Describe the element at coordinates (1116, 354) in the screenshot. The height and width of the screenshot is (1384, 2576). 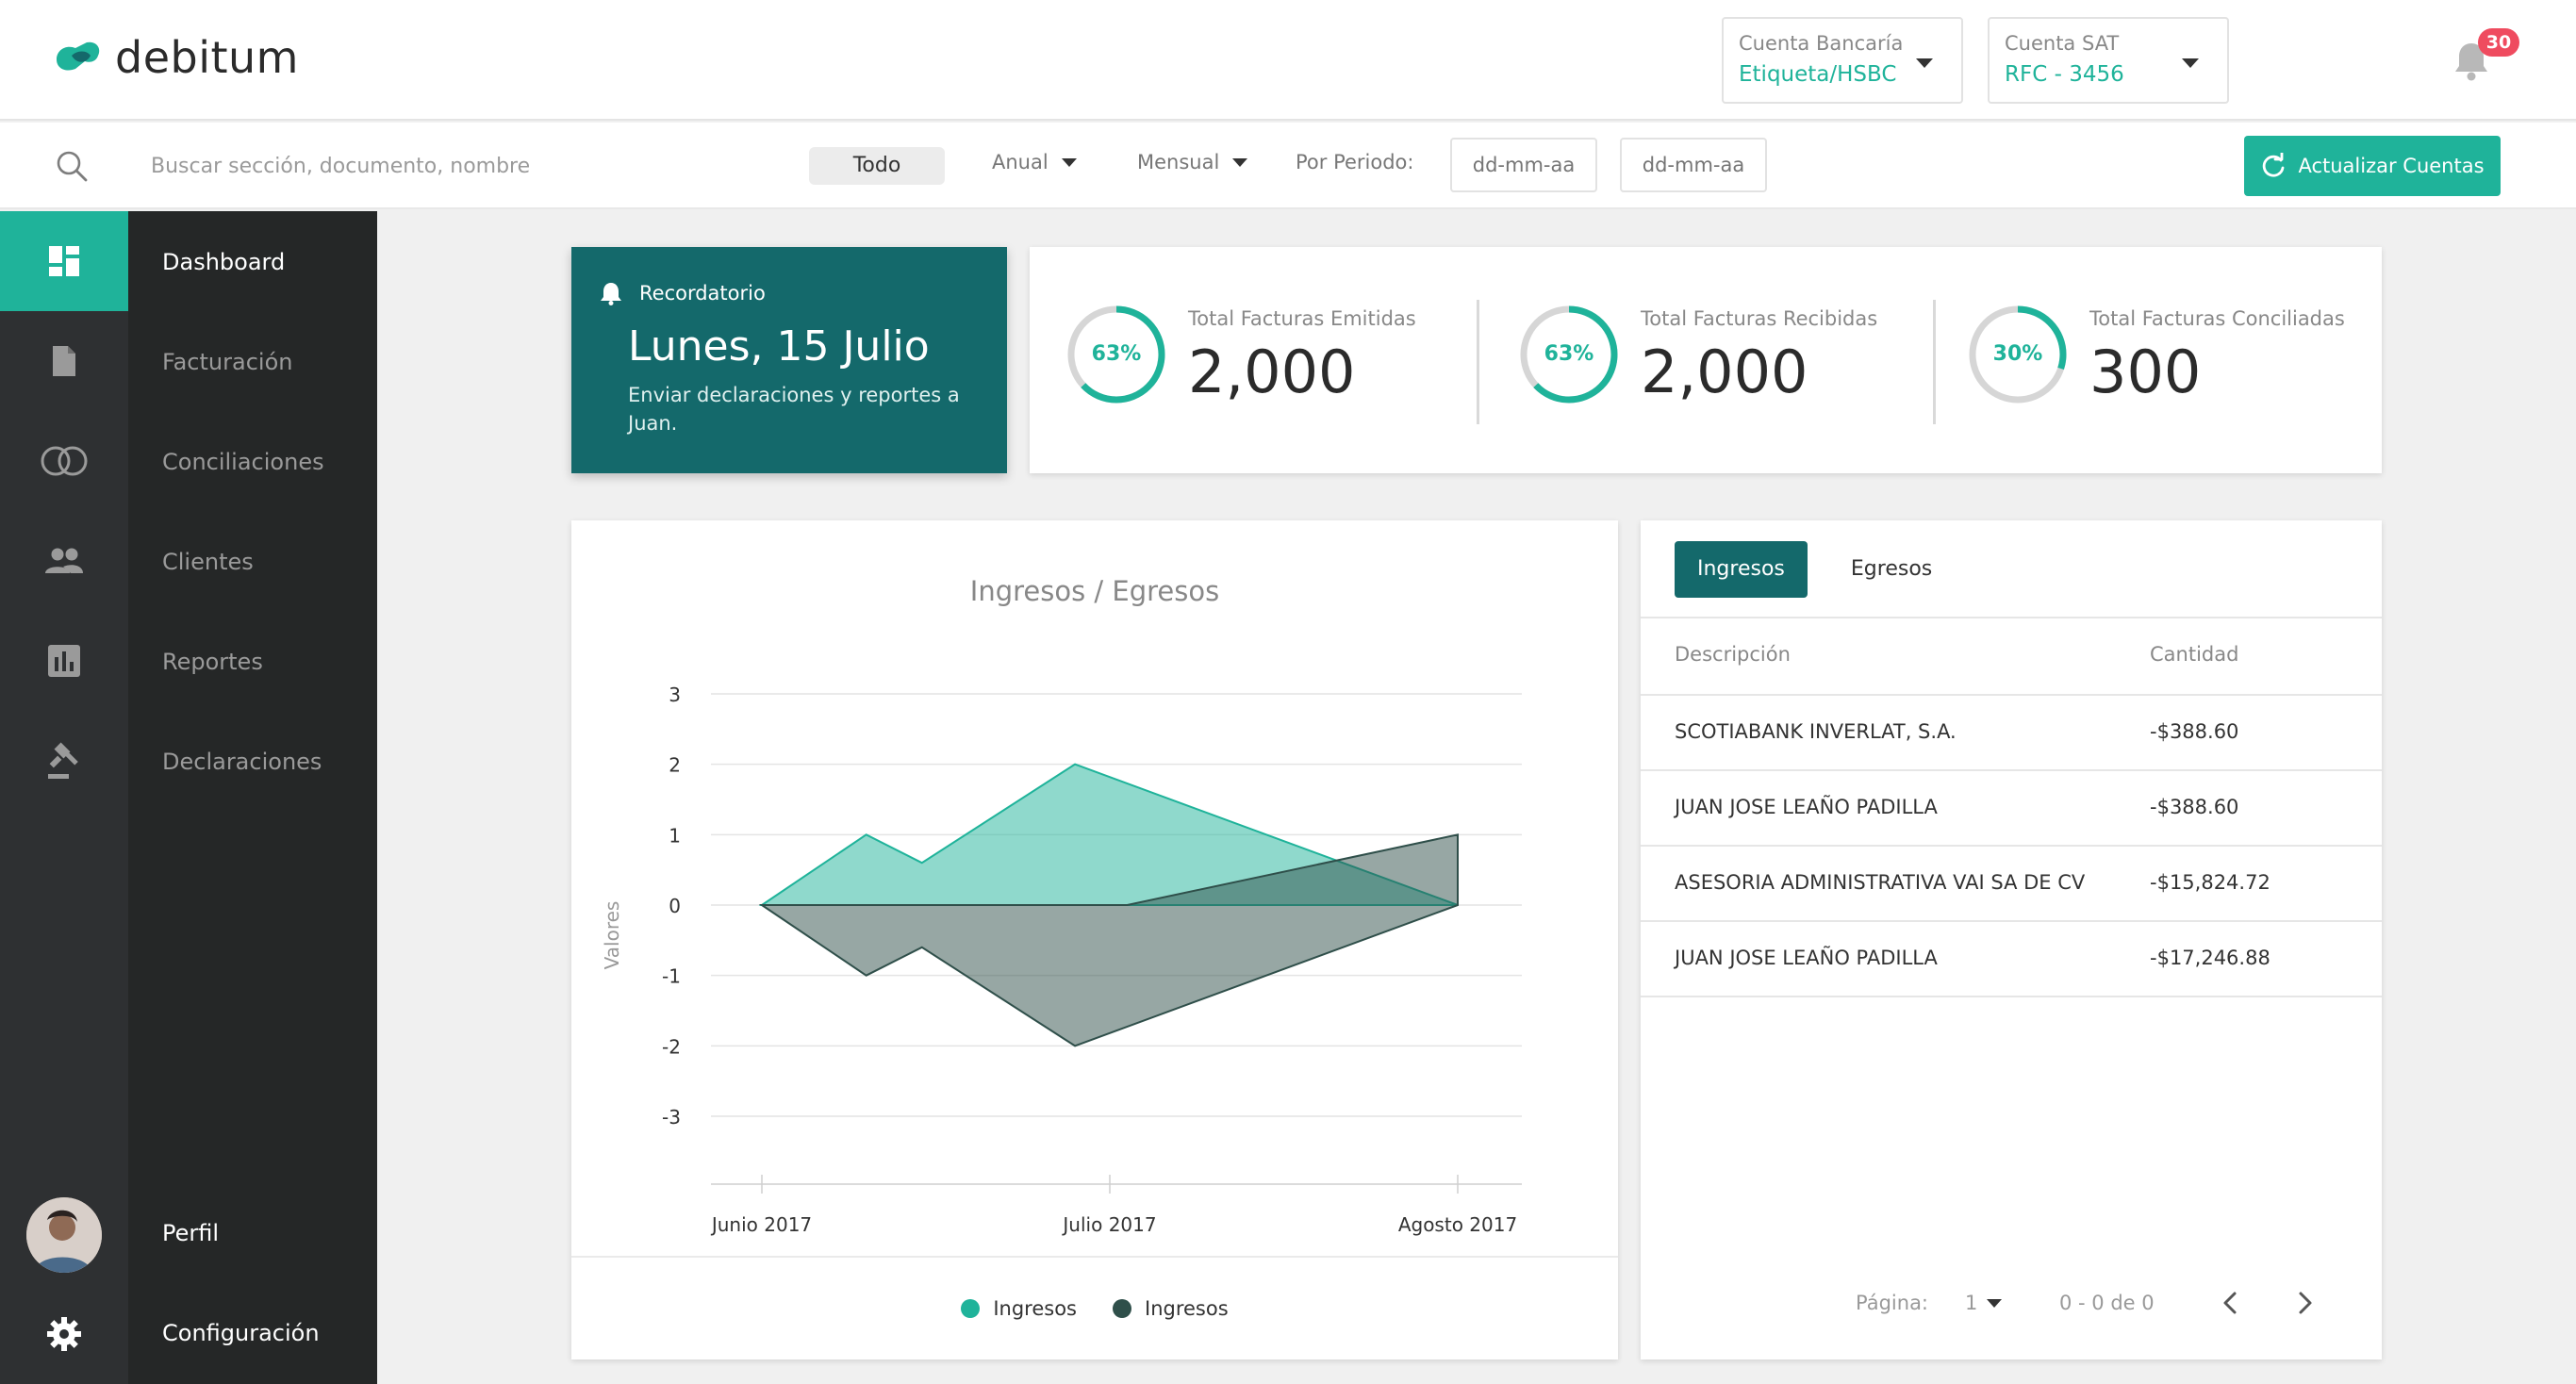
I see `stat-percent: 63%` at that location.